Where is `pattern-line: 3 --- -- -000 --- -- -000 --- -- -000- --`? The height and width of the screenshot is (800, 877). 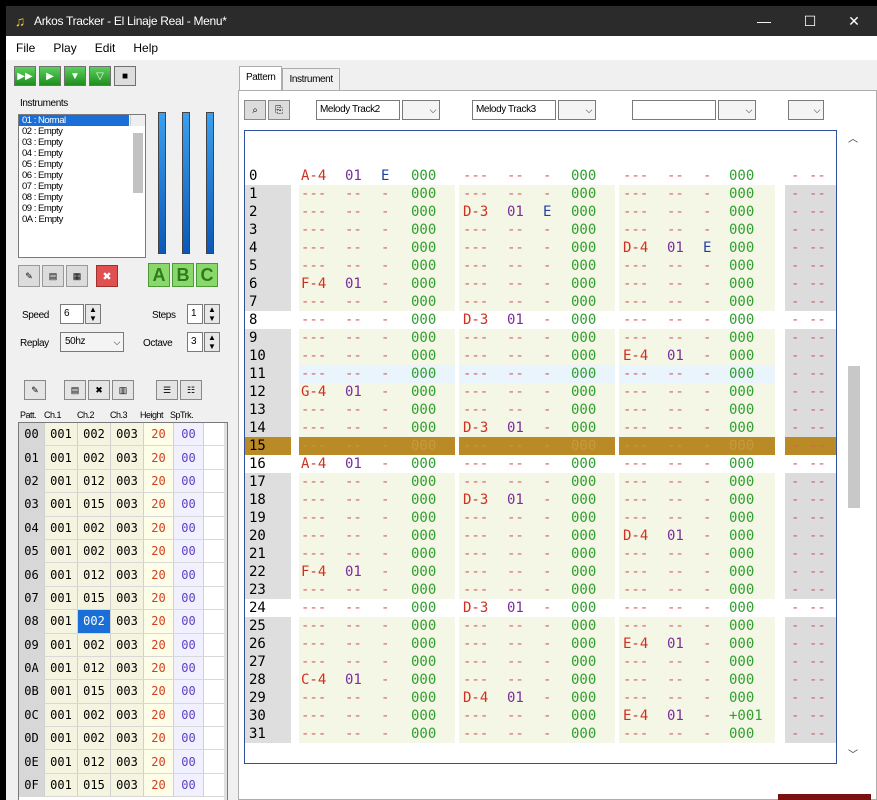
pattern-line: 3 --- -- -000 --- -- -000 --- -- -000- -- is located at coordinates (540, 230).